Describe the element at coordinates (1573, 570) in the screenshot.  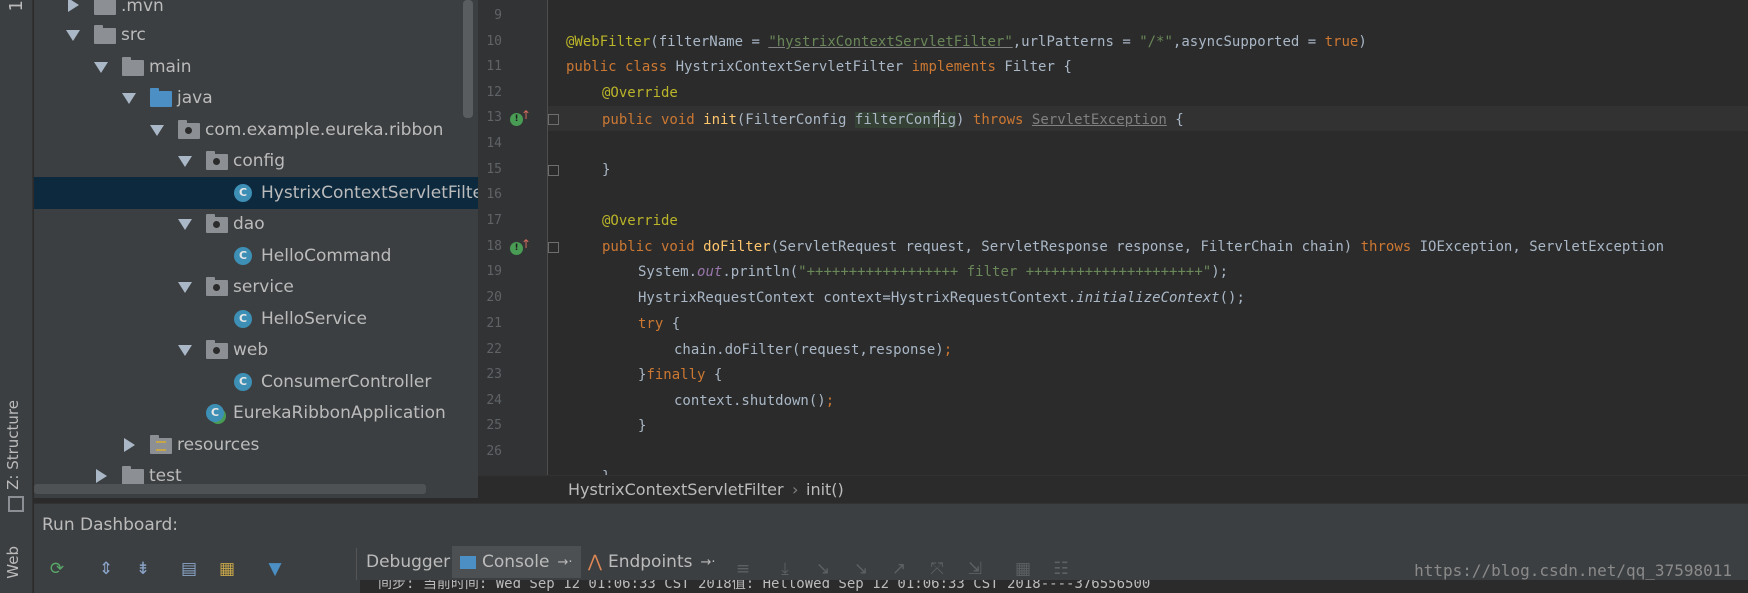
I see `watermark: https://blog.csdn.net/qq_37598011` at that location.